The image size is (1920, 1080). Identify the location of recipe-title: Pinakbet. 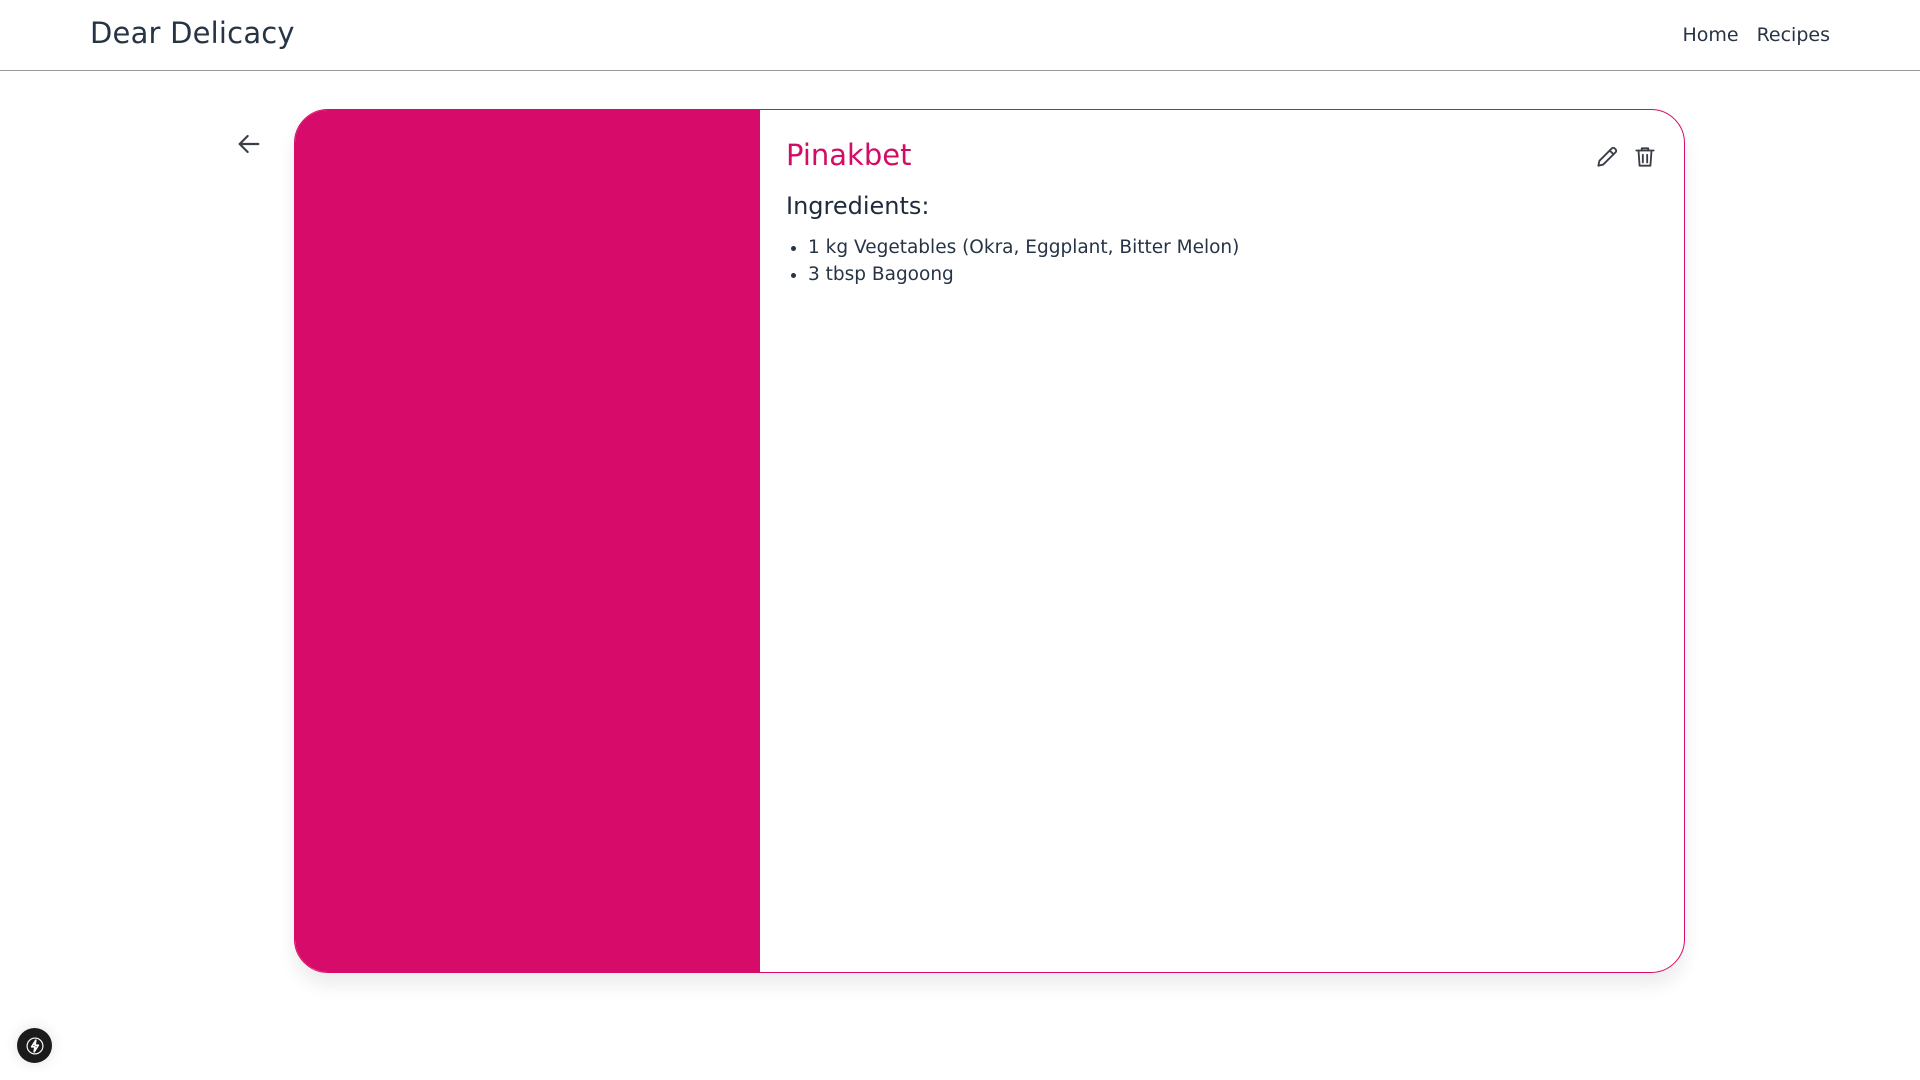
(849, 155).